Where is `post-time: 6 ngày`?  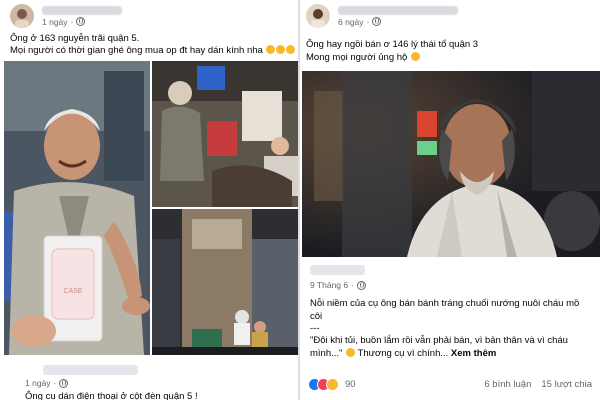
post-time: 6 ngày is located at coordinates (351, 22).